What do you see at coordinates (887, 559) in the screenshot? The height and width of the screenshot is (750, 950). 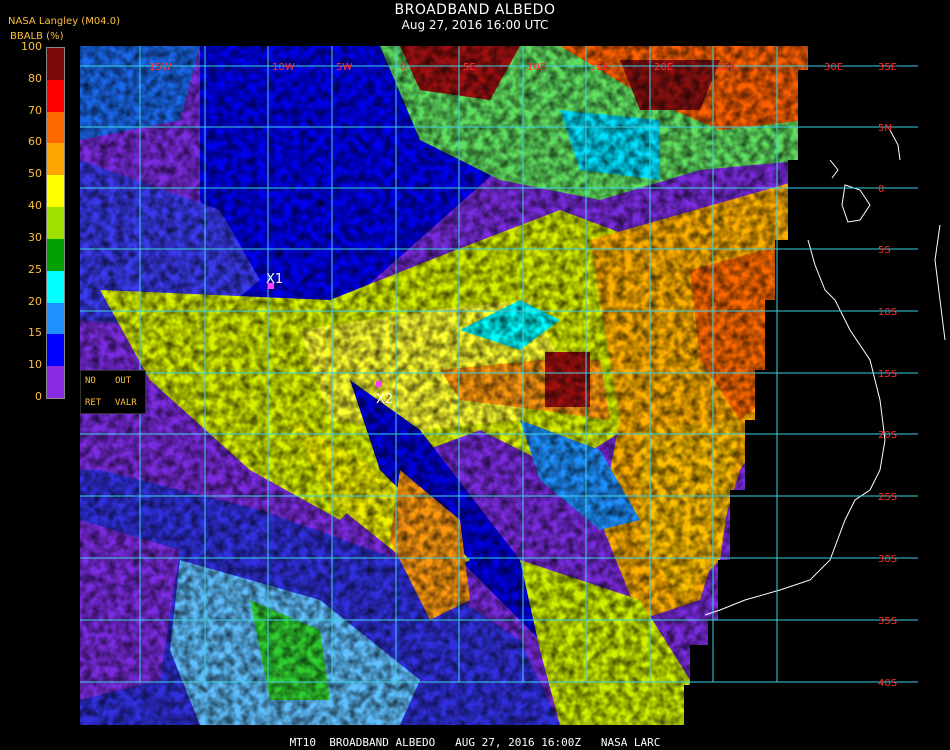 I see `lat-label: 30S` at bounding box center [887, 559].